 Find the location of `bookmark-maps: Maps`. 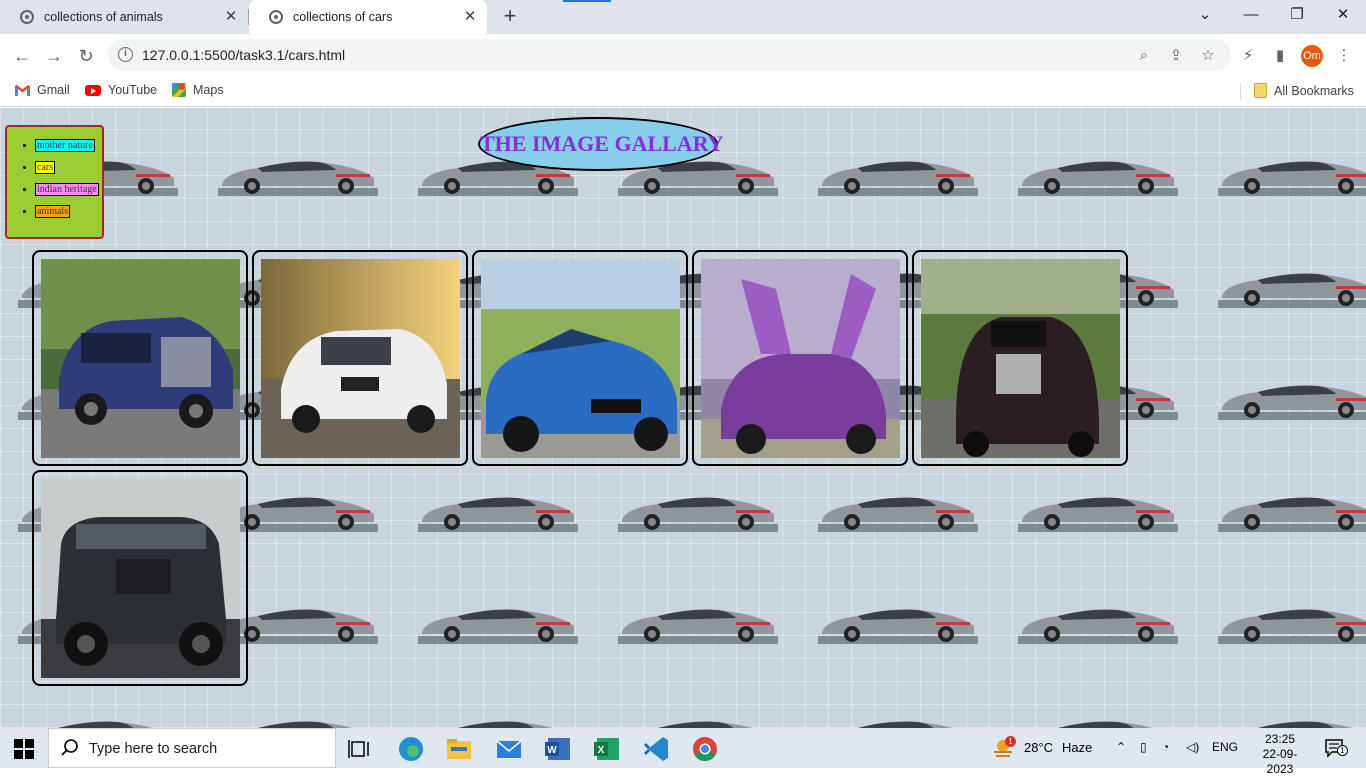

bookmark-maps: Maps is located at coordinates (198, 90).